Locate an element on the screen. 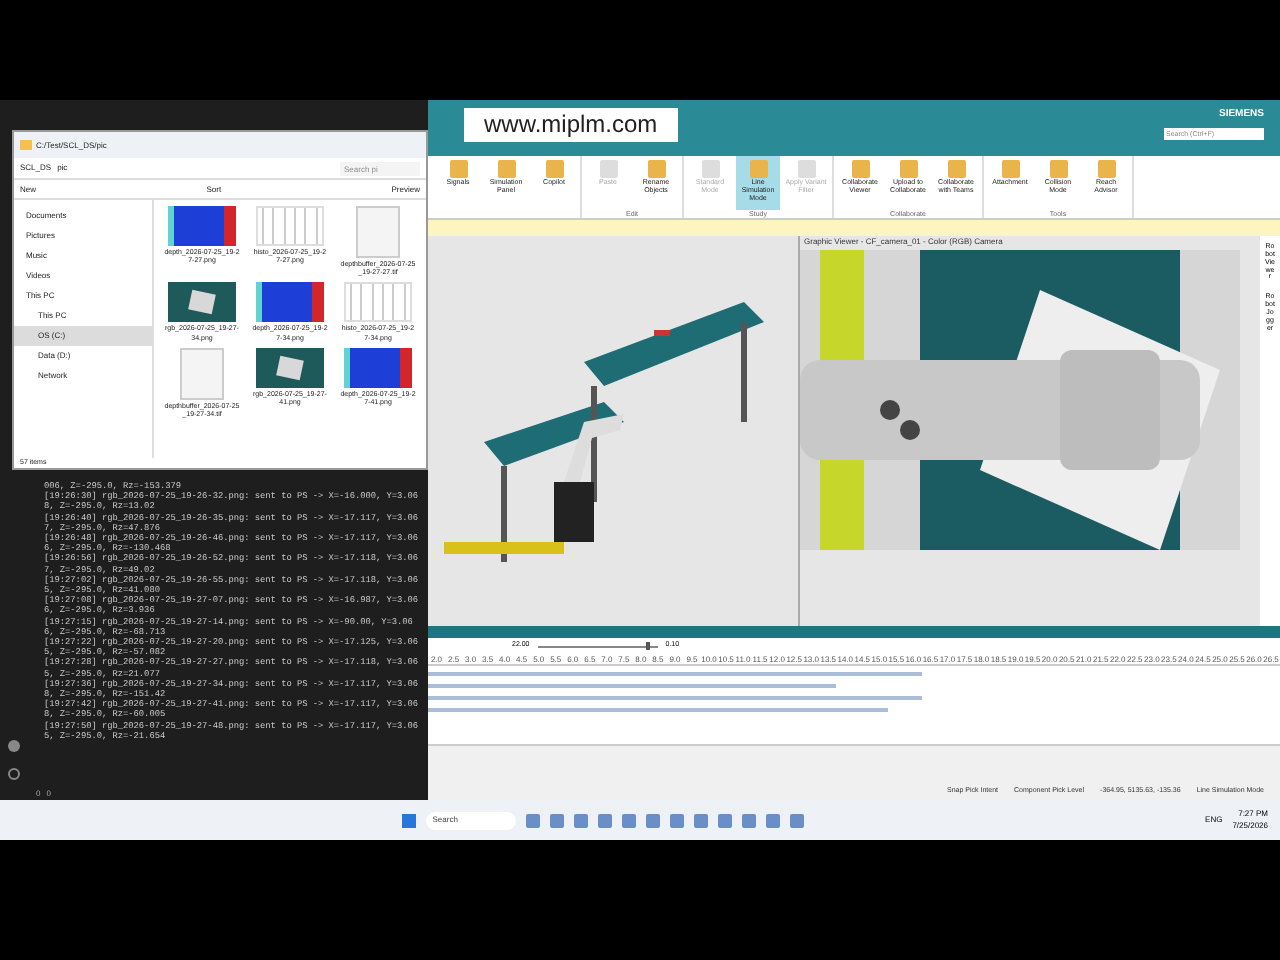 The image size is (1280, 960). folder-icon is located at coordinates (26, 145).